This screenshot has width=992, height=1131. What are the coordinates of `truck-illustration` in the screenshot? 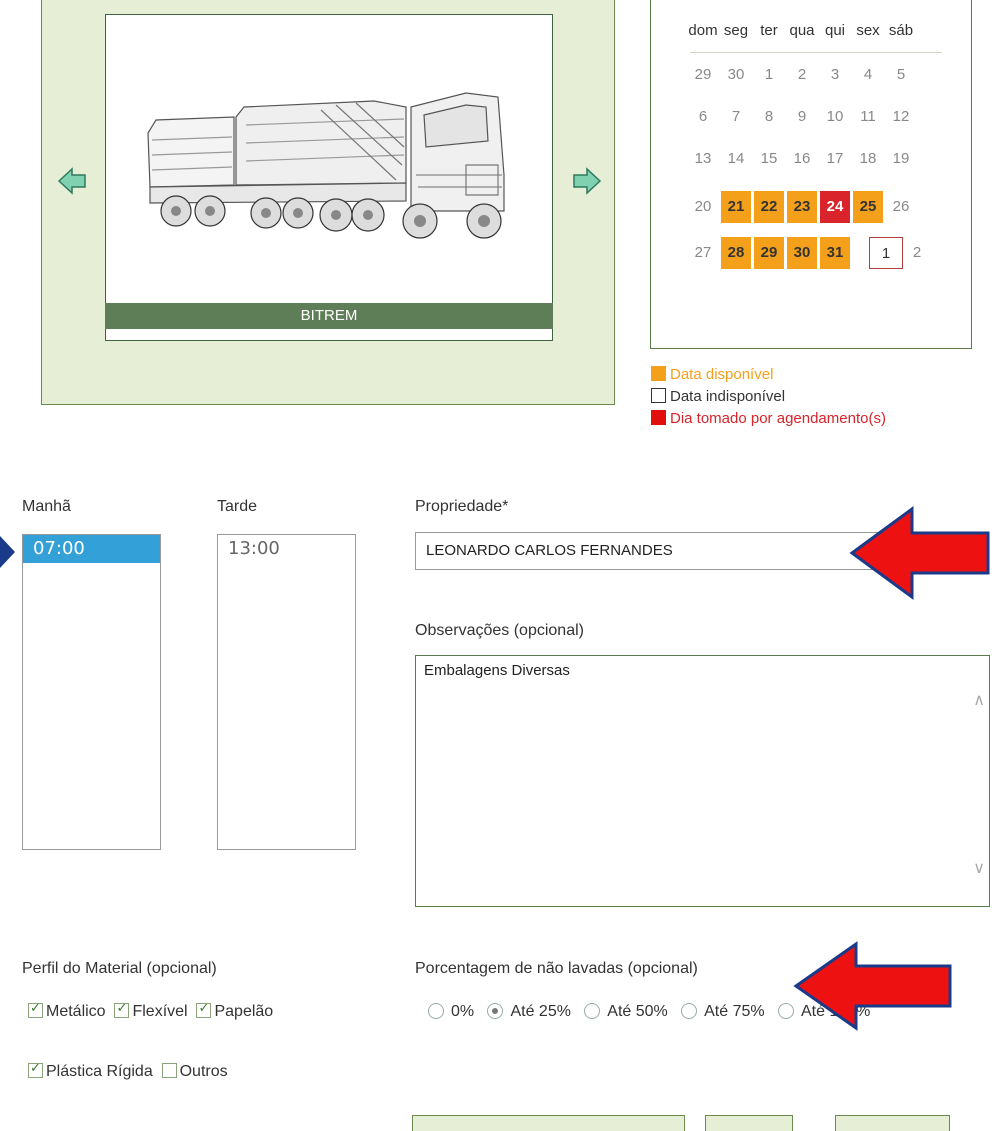 It's located at (326, 165).